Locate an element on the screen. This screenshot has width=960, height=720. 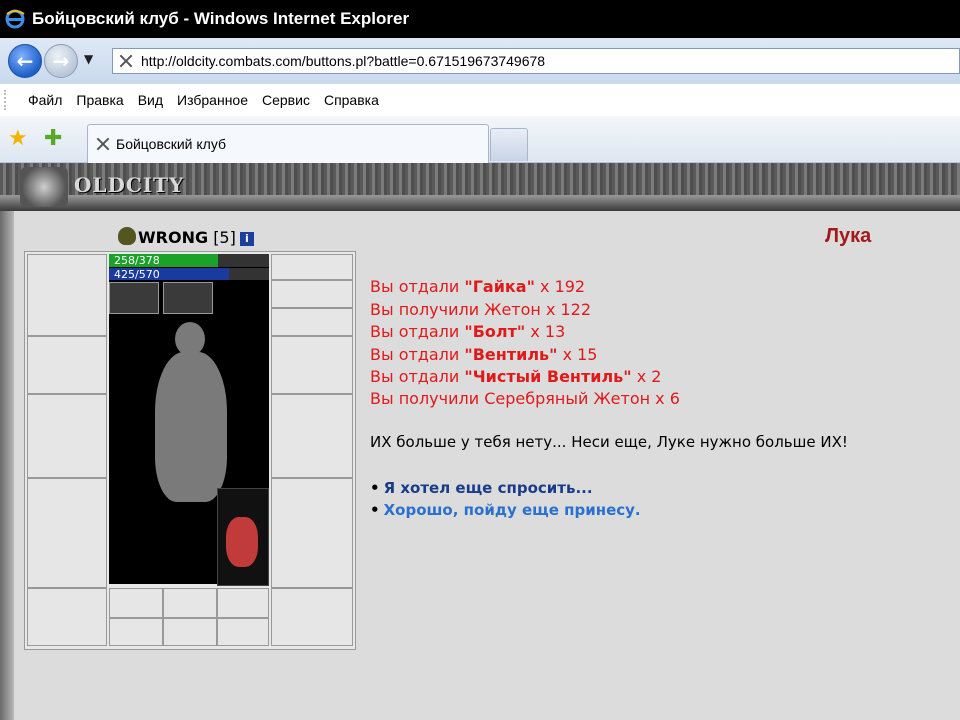
mana-value: 425/570 is located at coordinates (137, 274).